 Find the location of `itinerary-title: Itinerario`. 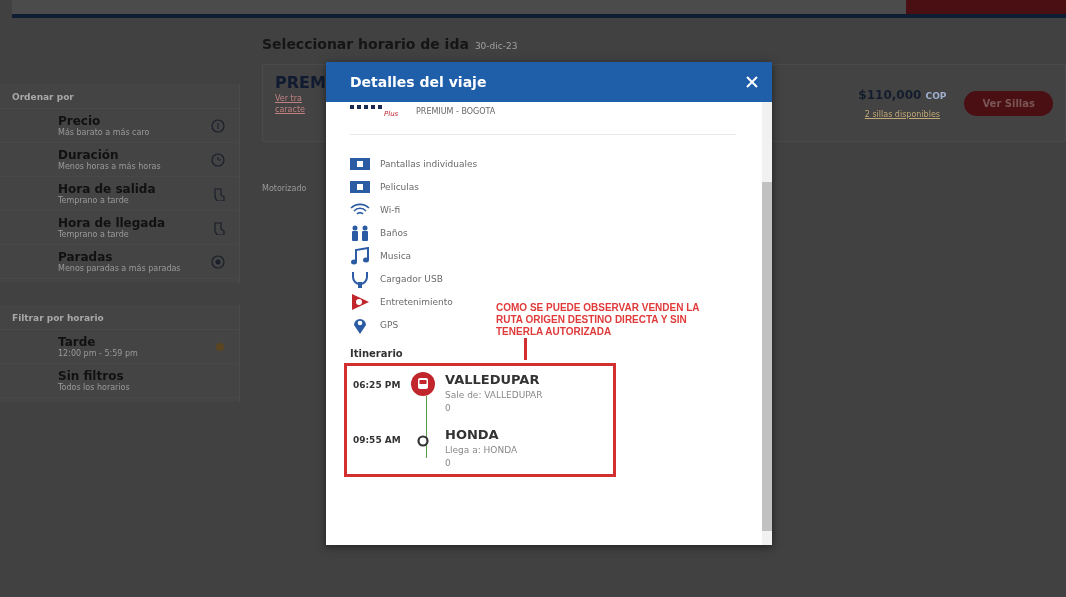

itinerary-title: Itinerario is located at coordinates (377, 353).